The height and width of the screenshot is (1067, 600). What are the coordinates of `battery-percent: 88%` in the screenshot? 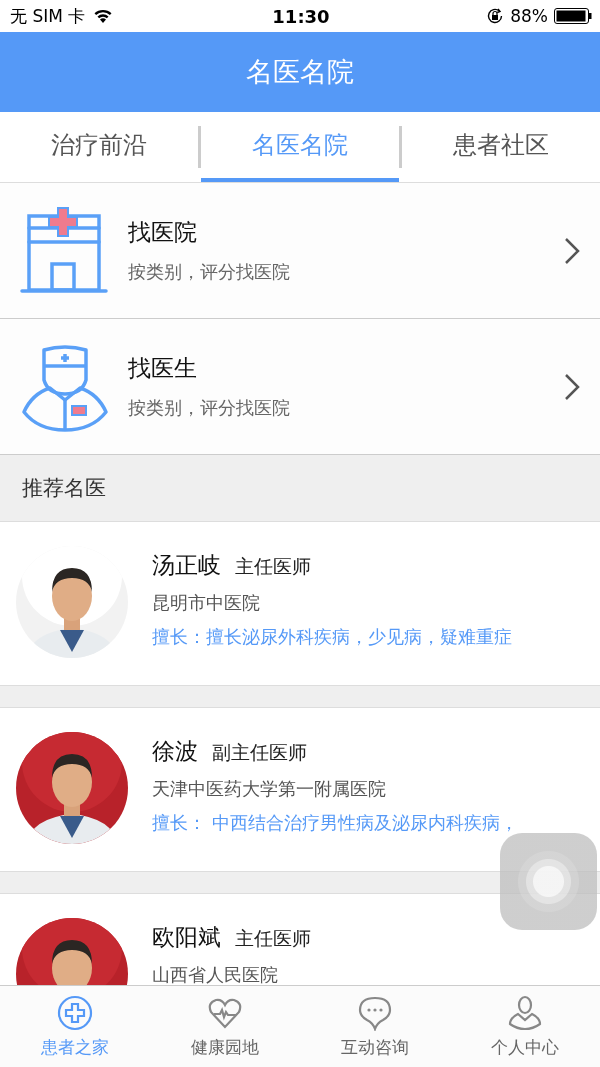 It's located at (529, 16).